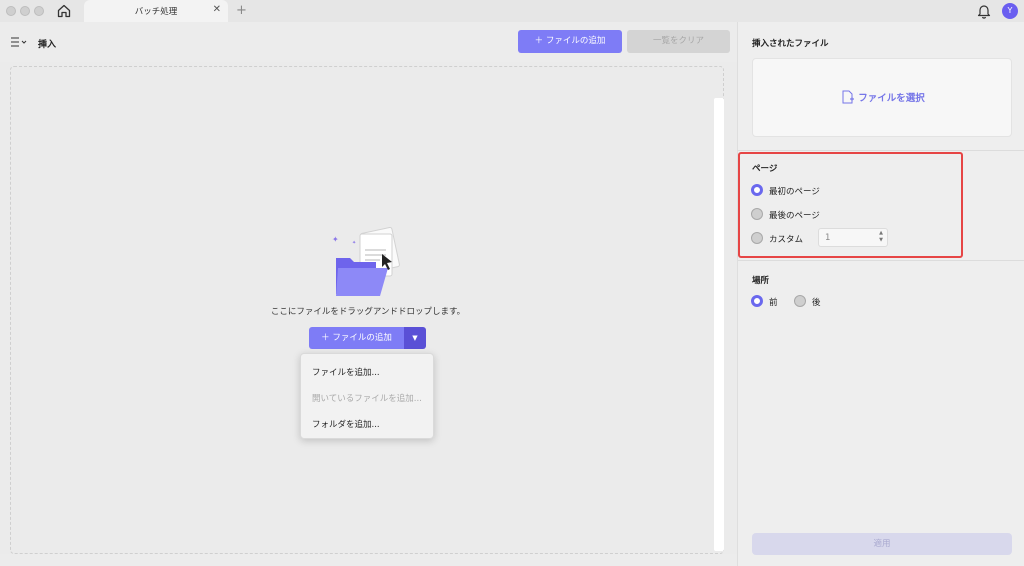  I want to click on toolbar: 挿入 ＋ ファイルの追加 一覧をクリア, so click(368, 42).